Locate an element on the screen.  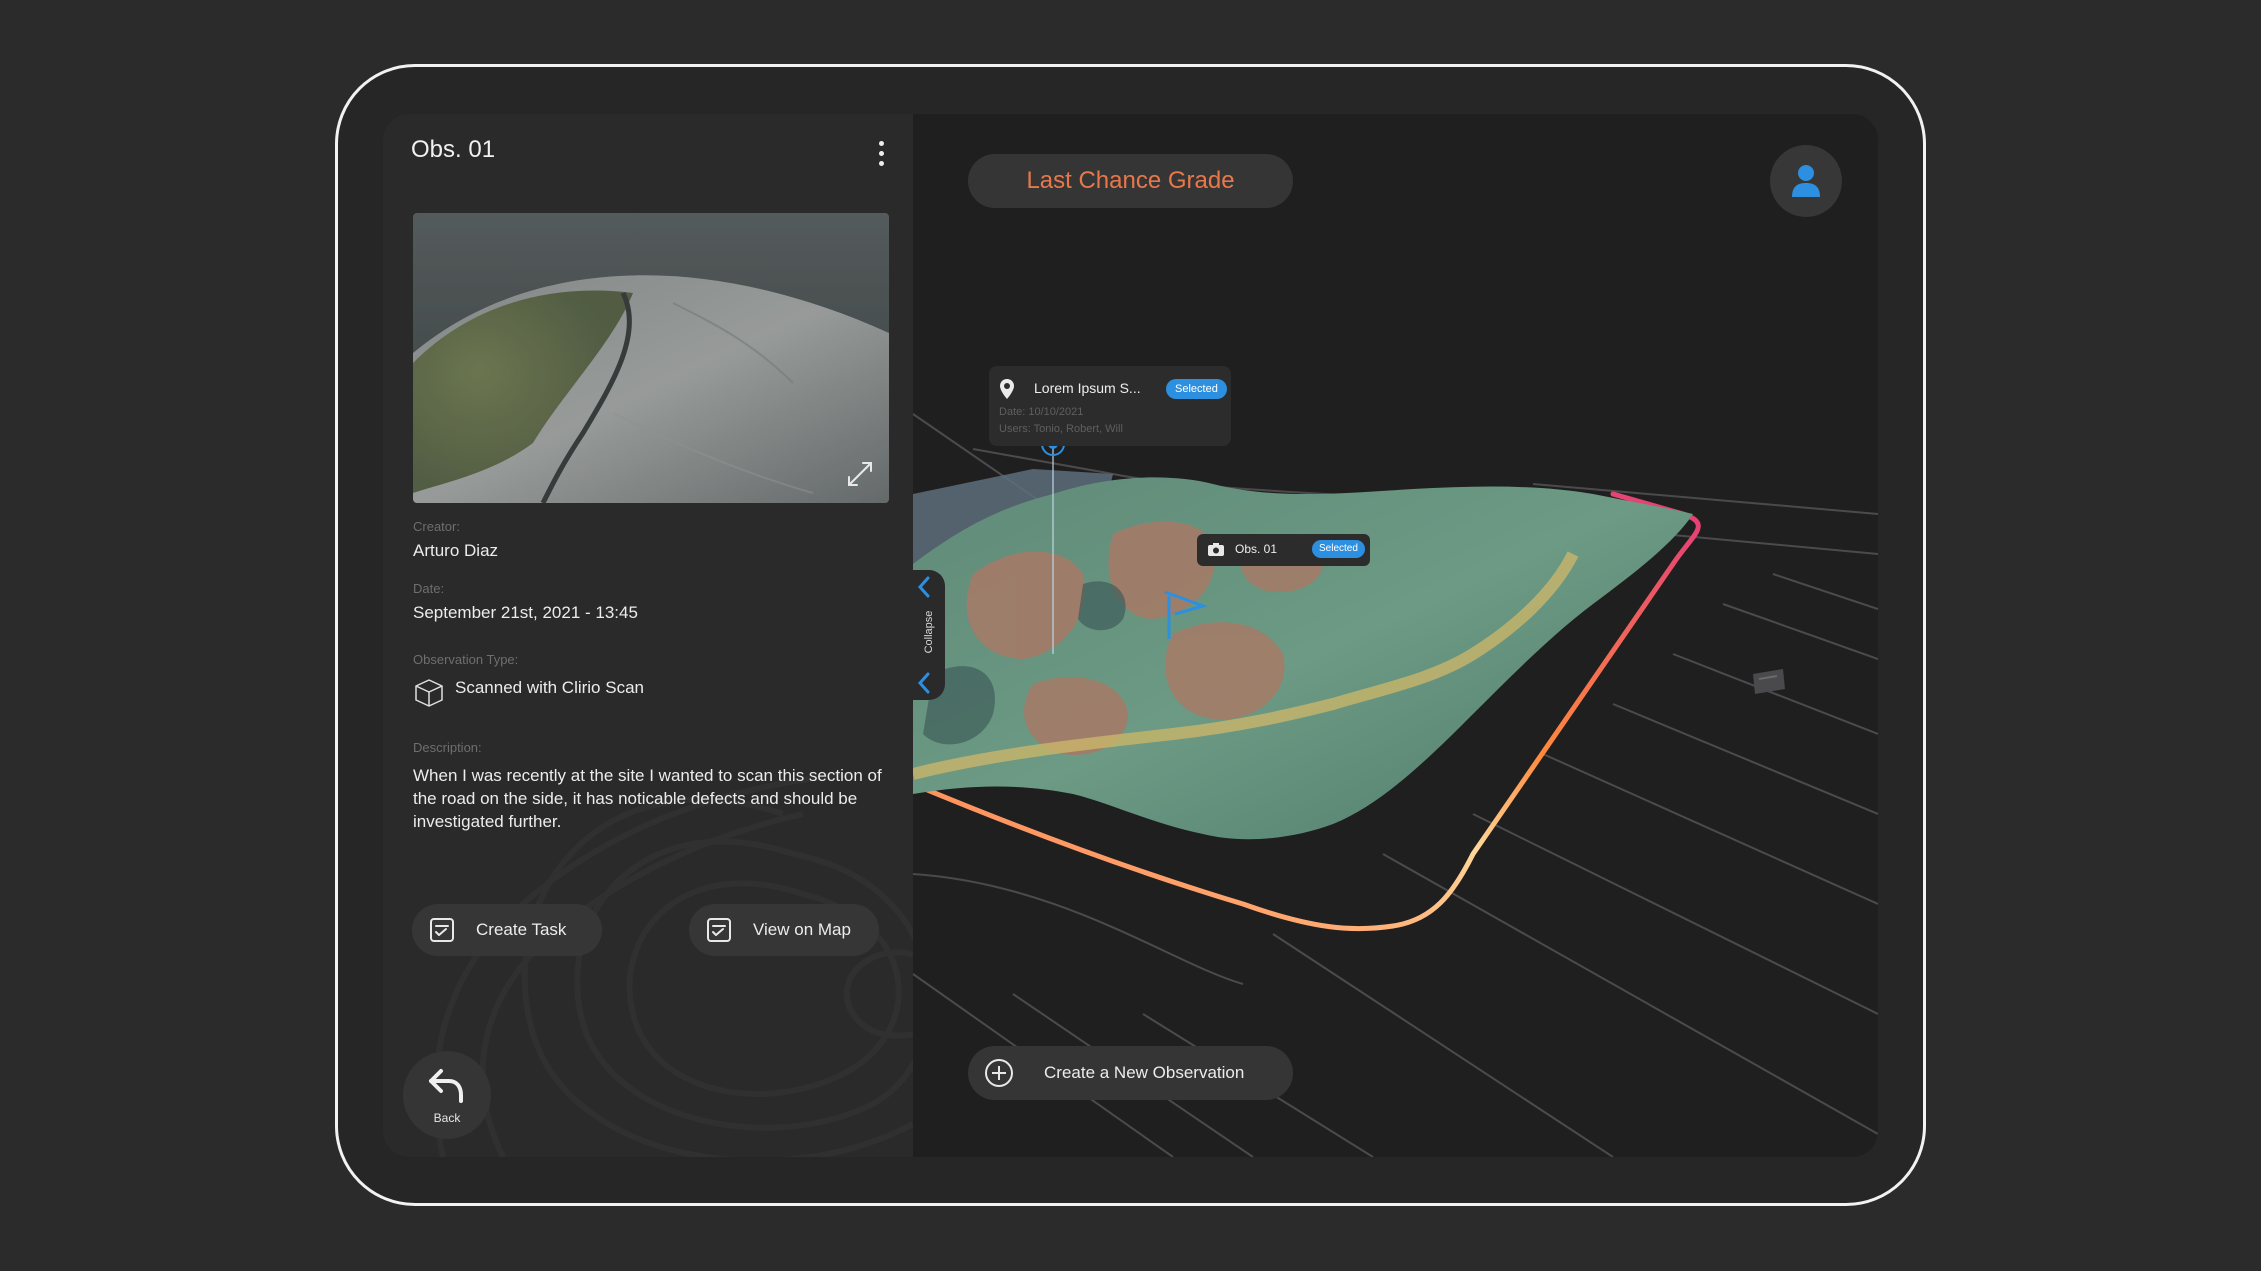
create-task-label: Create Task is located at coordinates (521, 929).